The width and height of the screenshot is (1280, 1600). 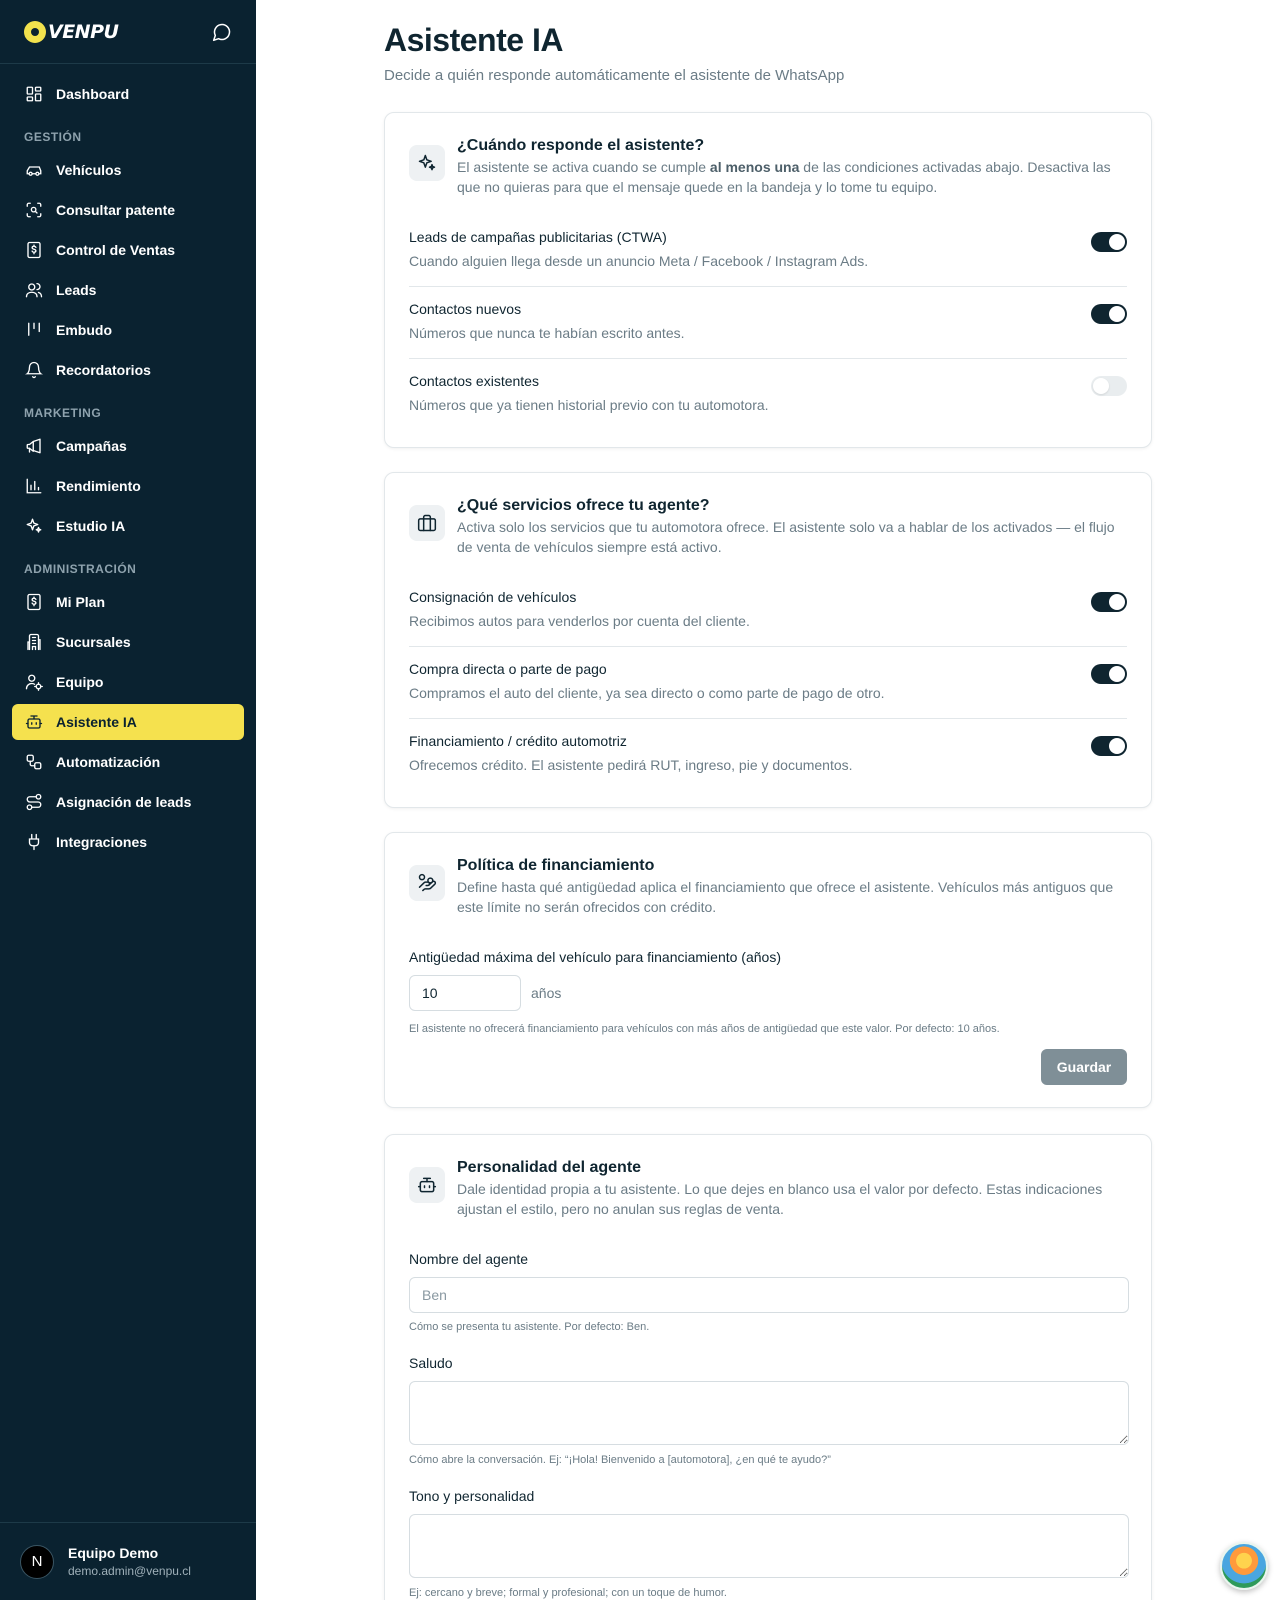 I want to click on chat-bubble-icon, so click(x=222, y=32).